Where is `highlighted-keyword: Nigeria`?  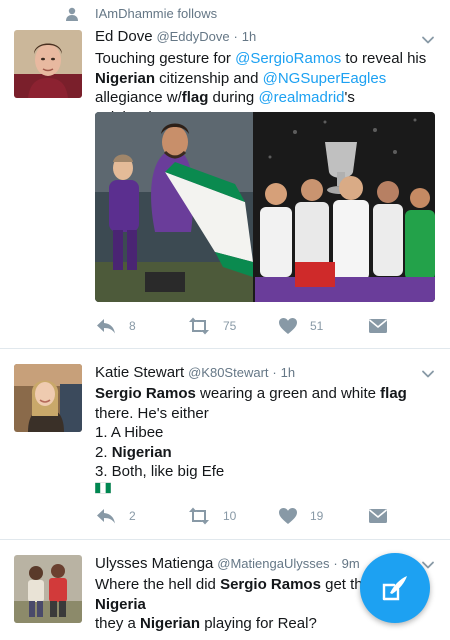
highlighted-keyword: Nigeria is located at coordinates (120, 604).